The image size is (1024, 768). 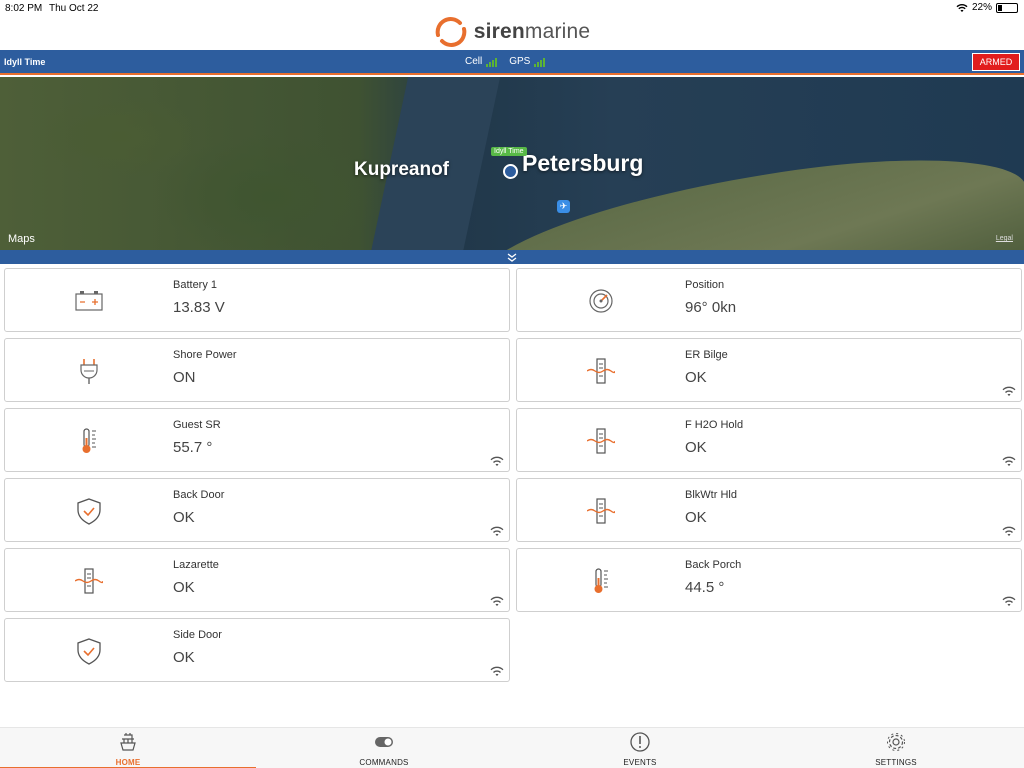 I want to click on tab-settings: SETTINGS, so click(x=896, y=748).